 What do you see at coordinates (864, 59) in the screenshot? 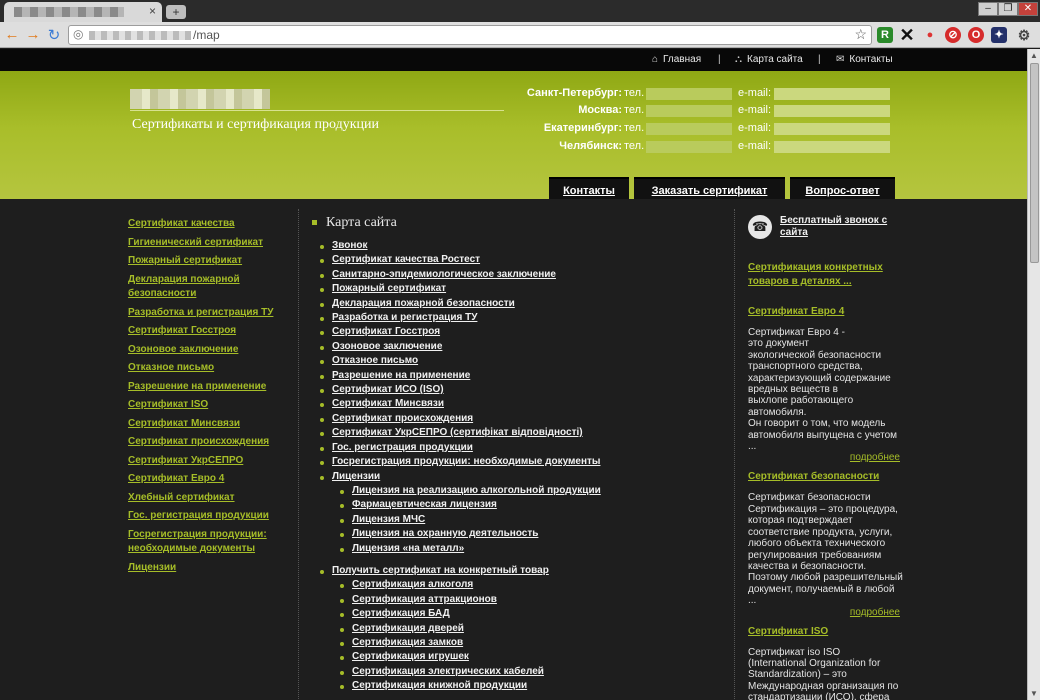
I see `contacts-link: ✉ Контакты` at bounding box center [864, 59].